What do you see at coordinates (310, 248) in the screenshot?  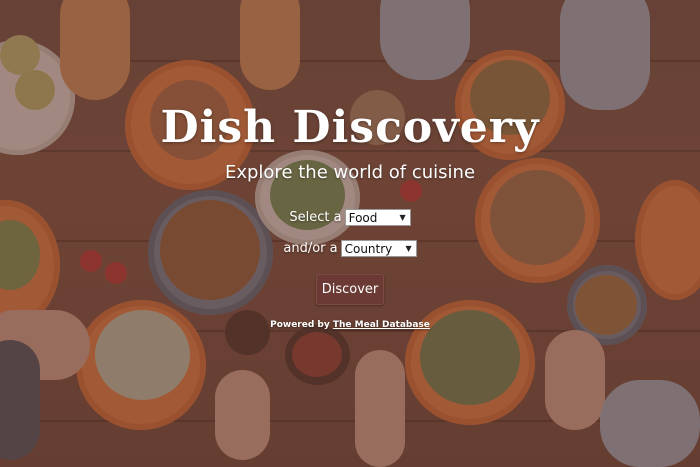 I see `andor-label: and/or a` at bounding box center [310, 248].